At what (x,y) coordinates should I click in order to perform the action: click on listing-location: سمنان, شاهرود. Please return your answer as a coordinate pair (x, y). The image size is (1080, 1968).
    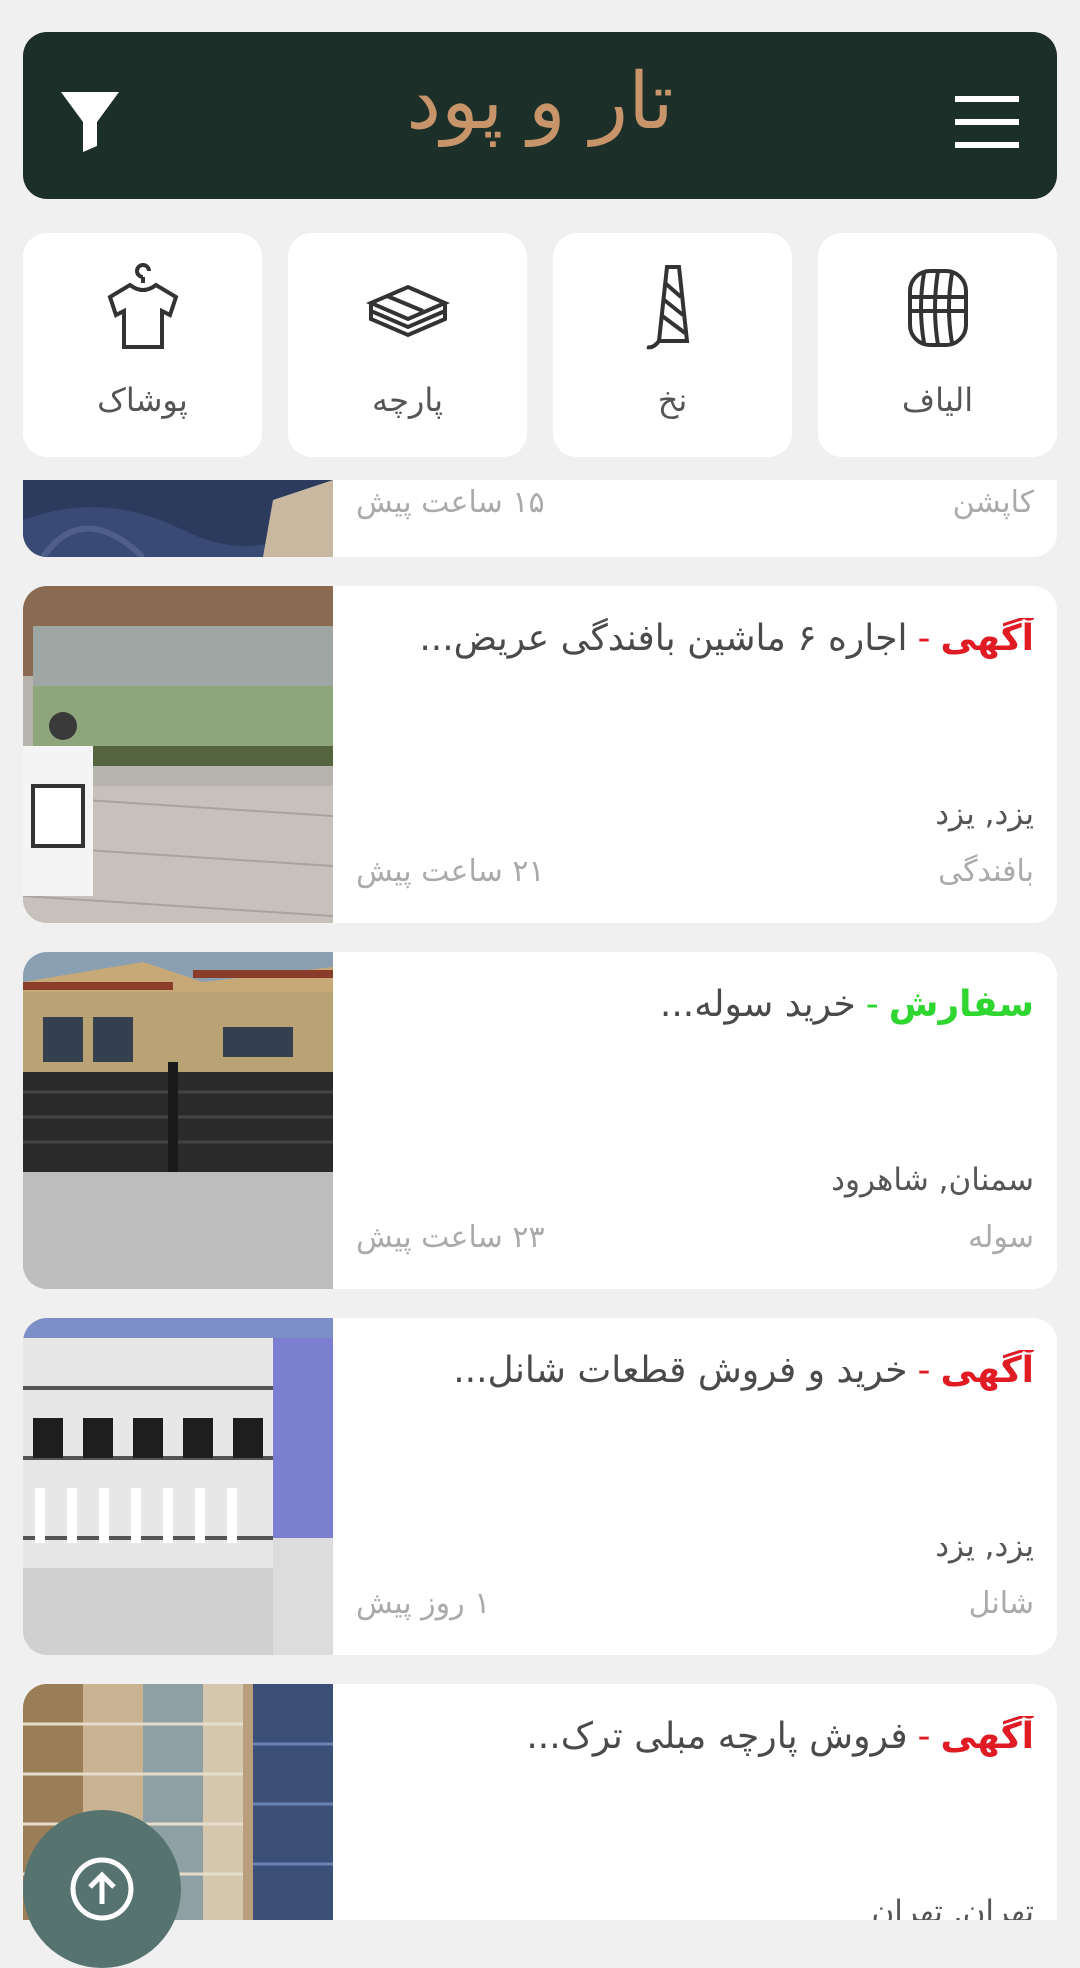
    Looking at the image, I should click on (932, 1180).